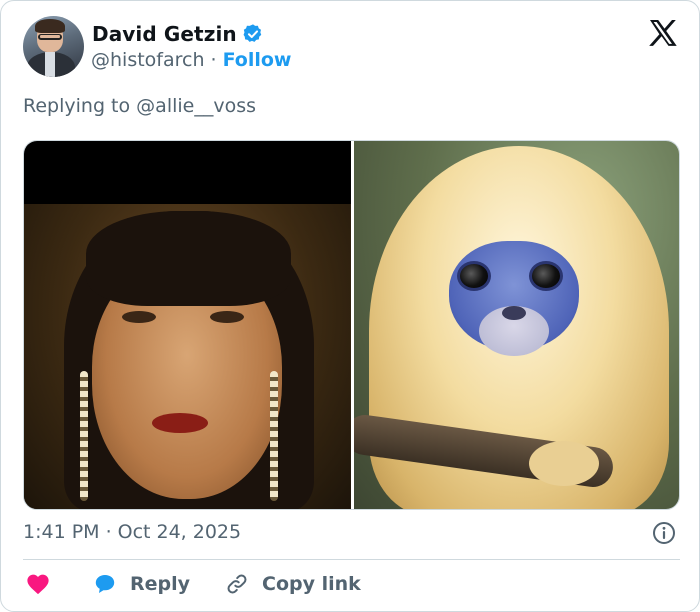 This screenshot has width=700, height=612. Describe the element at coordinates (664, 533) in the screenshot. I see `info-icon` at that location.